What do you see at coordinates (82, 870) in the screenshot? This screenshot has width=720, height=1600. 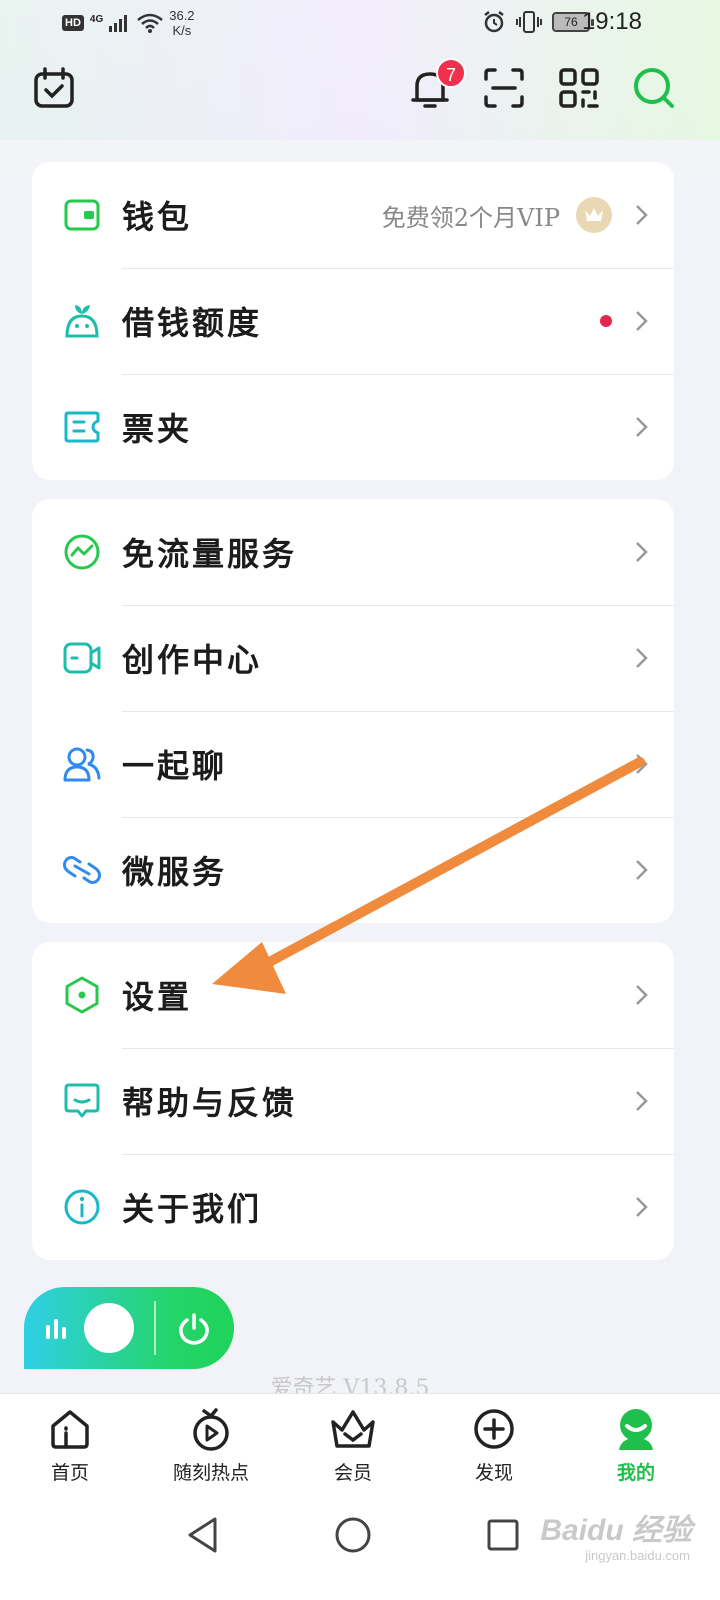 I see `link-icon` at bounding box center [82, 870].